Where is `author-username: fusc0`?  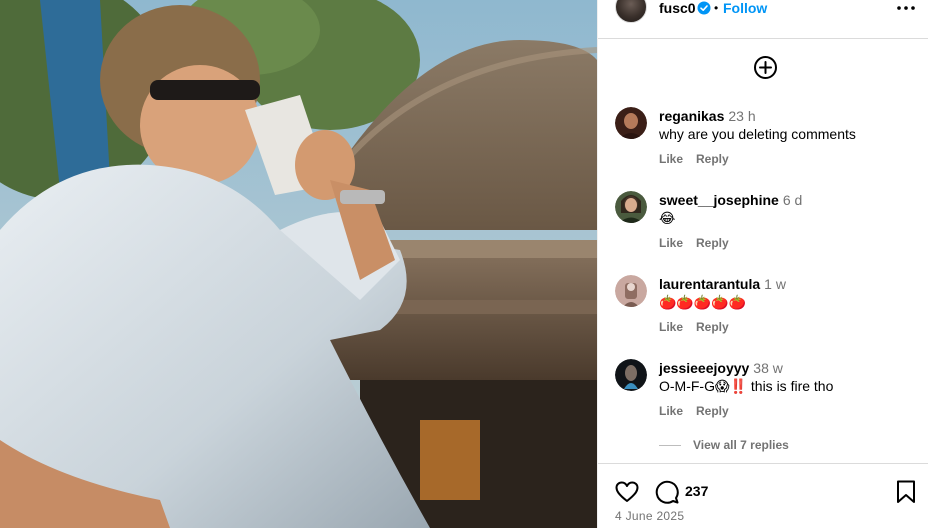 author-username: fusc0 is located at coordinates (677, 8).